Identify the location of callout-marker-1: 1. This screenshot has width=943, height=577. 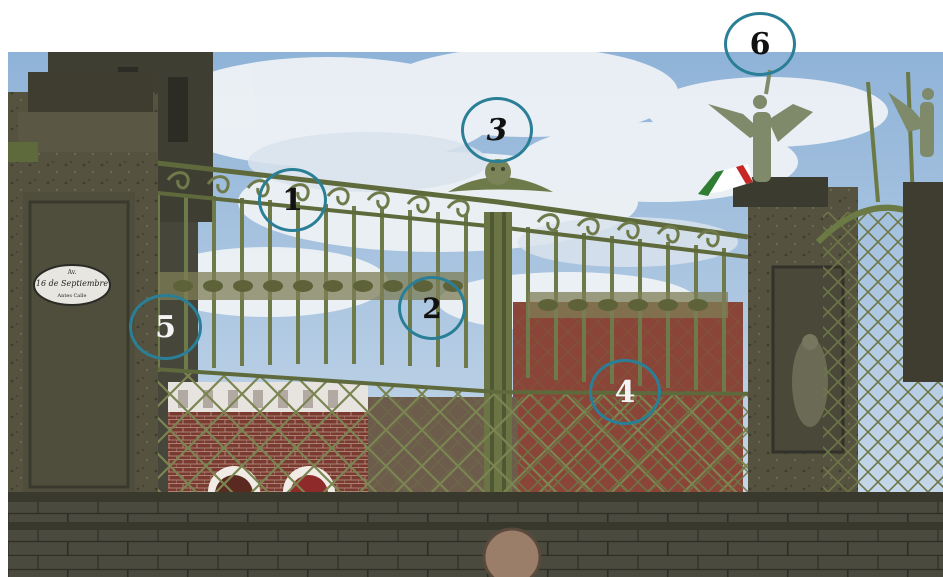
(292, 200).